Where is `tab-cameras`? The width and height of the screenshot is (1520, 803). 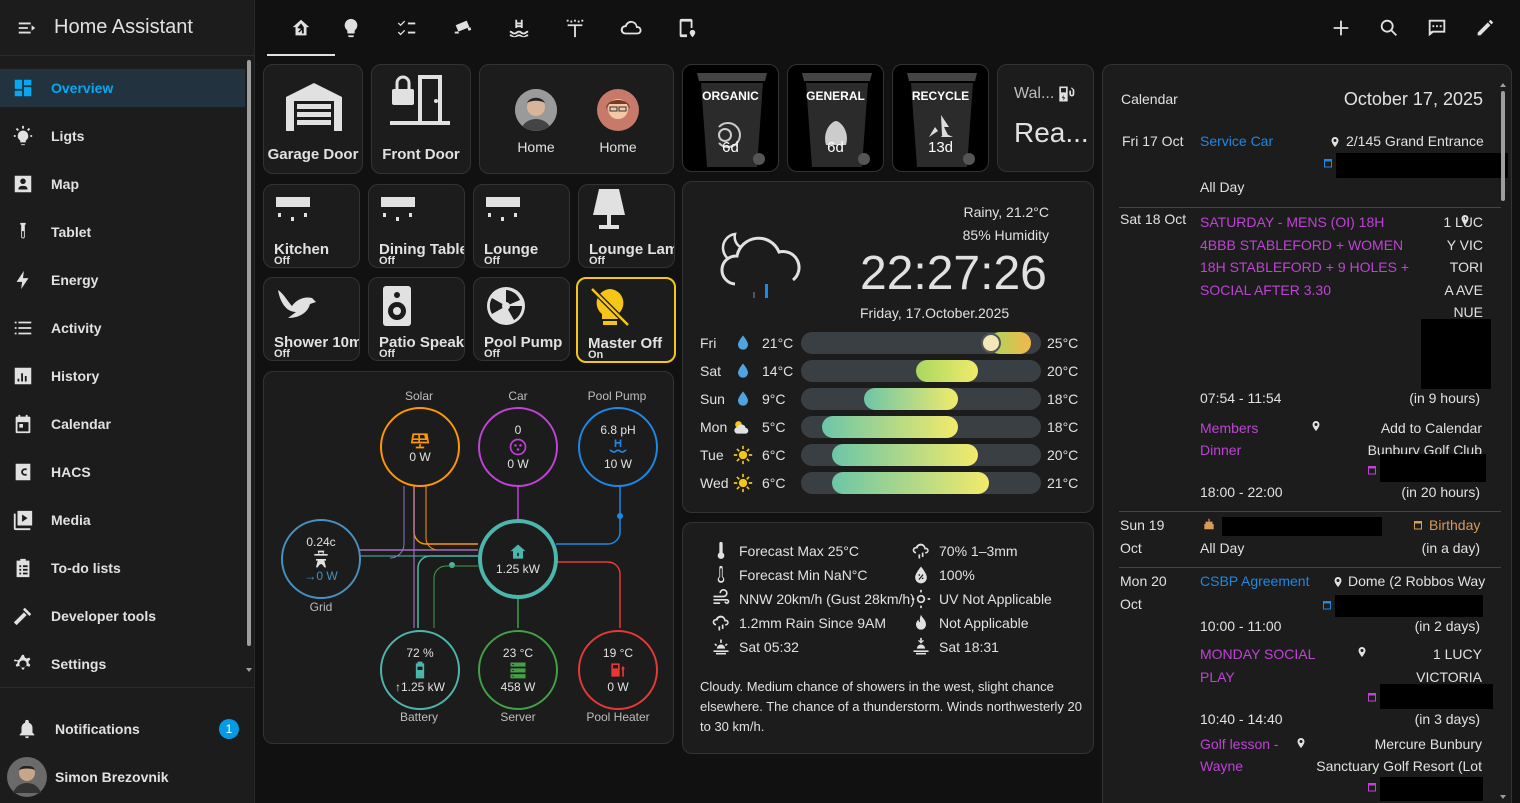 tab-cameras is located at coordinates (463, 28).